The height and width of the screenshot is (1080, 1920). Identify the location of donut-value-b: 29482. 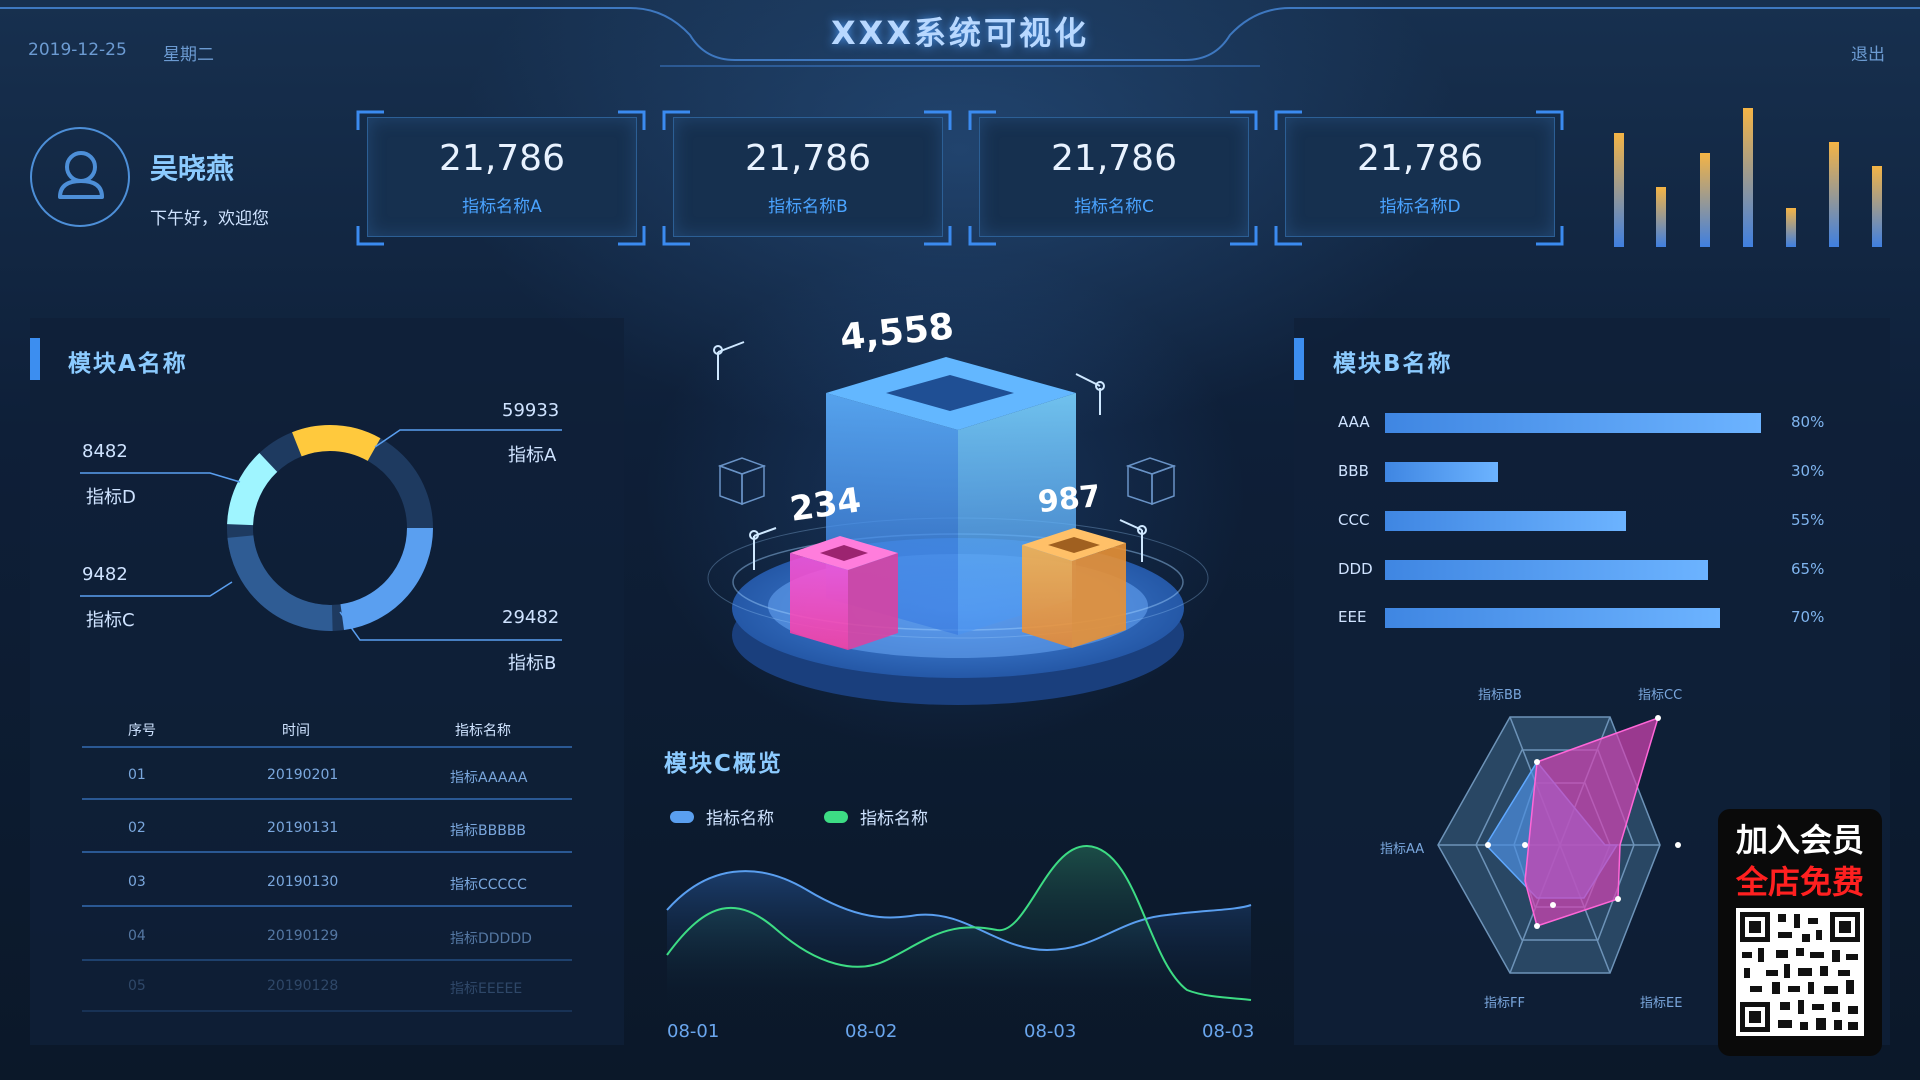
(531, 617).